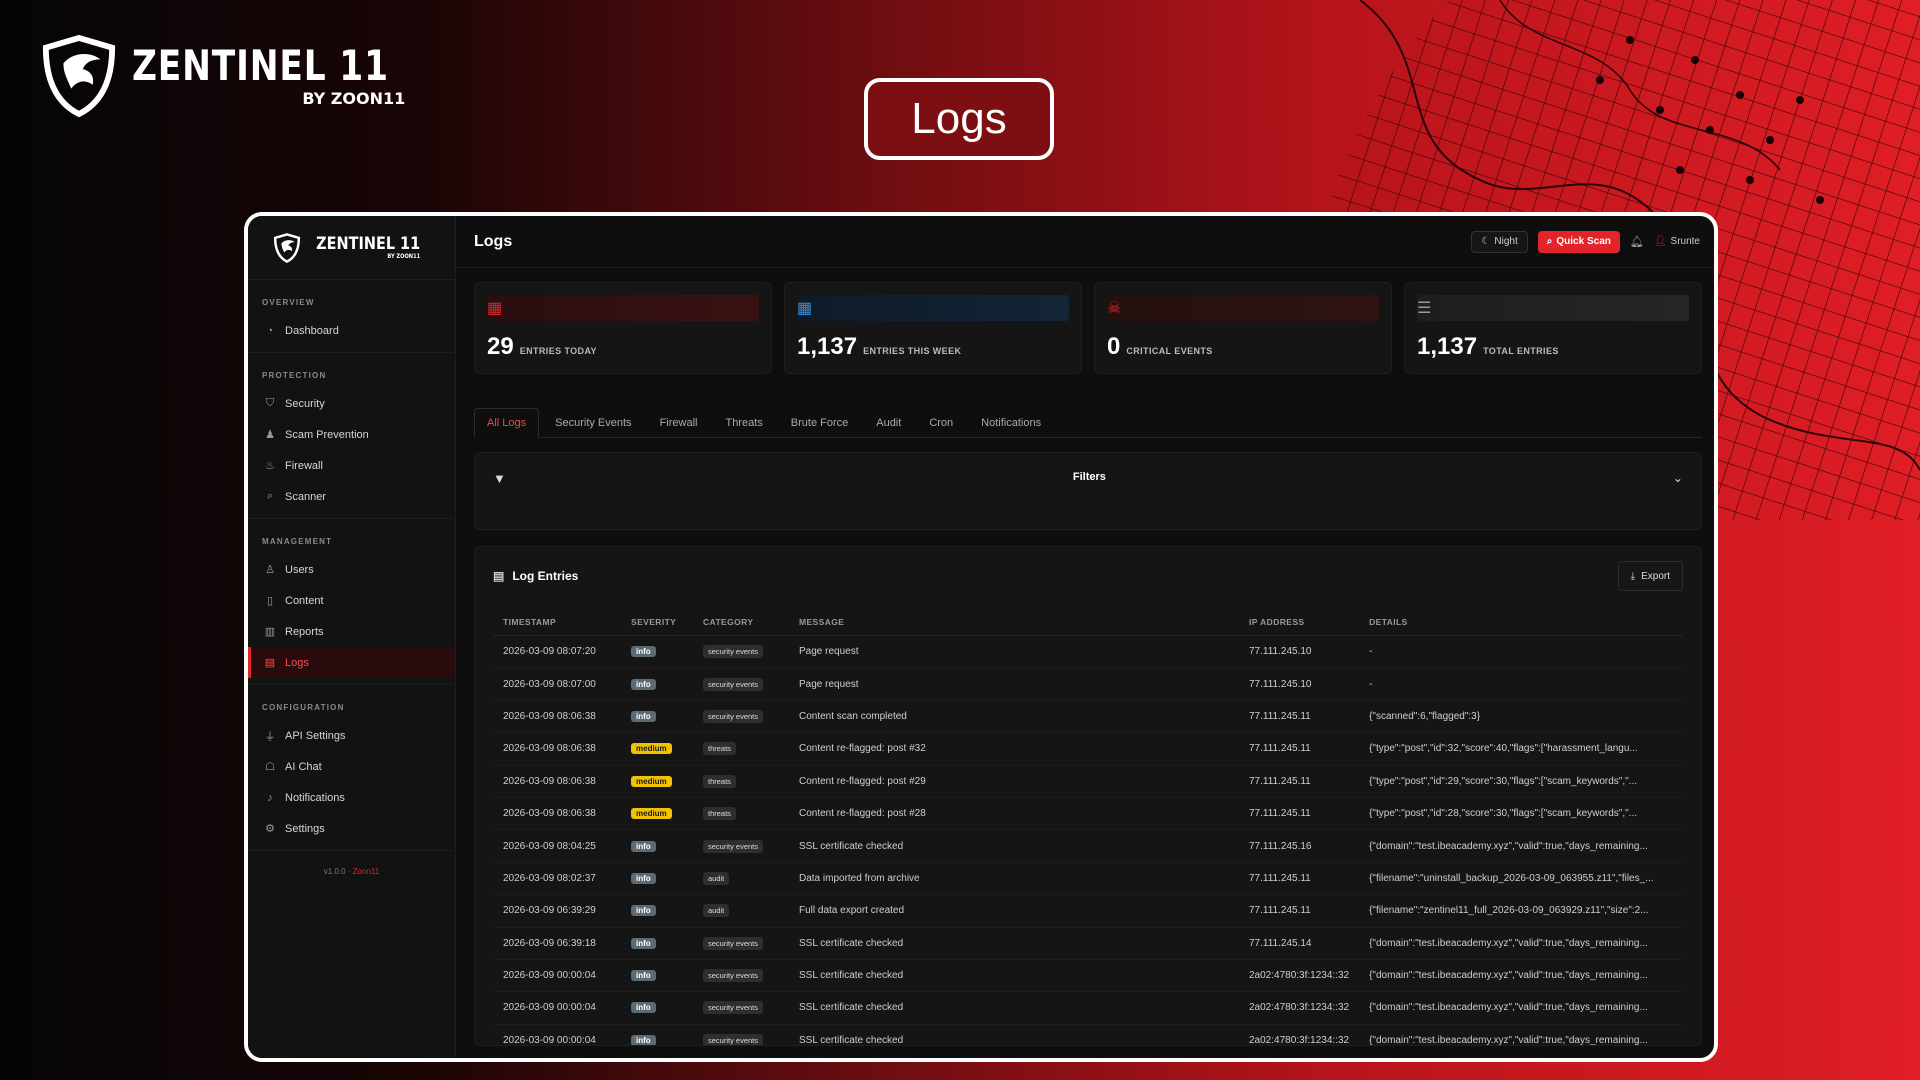 Image resolution: width=1920 pixels, height=1080 pixels. Describe the element at coordinates (351, 871) in the screenshot. I see `version-info: v1.0.0 · Zoon11` at that location.